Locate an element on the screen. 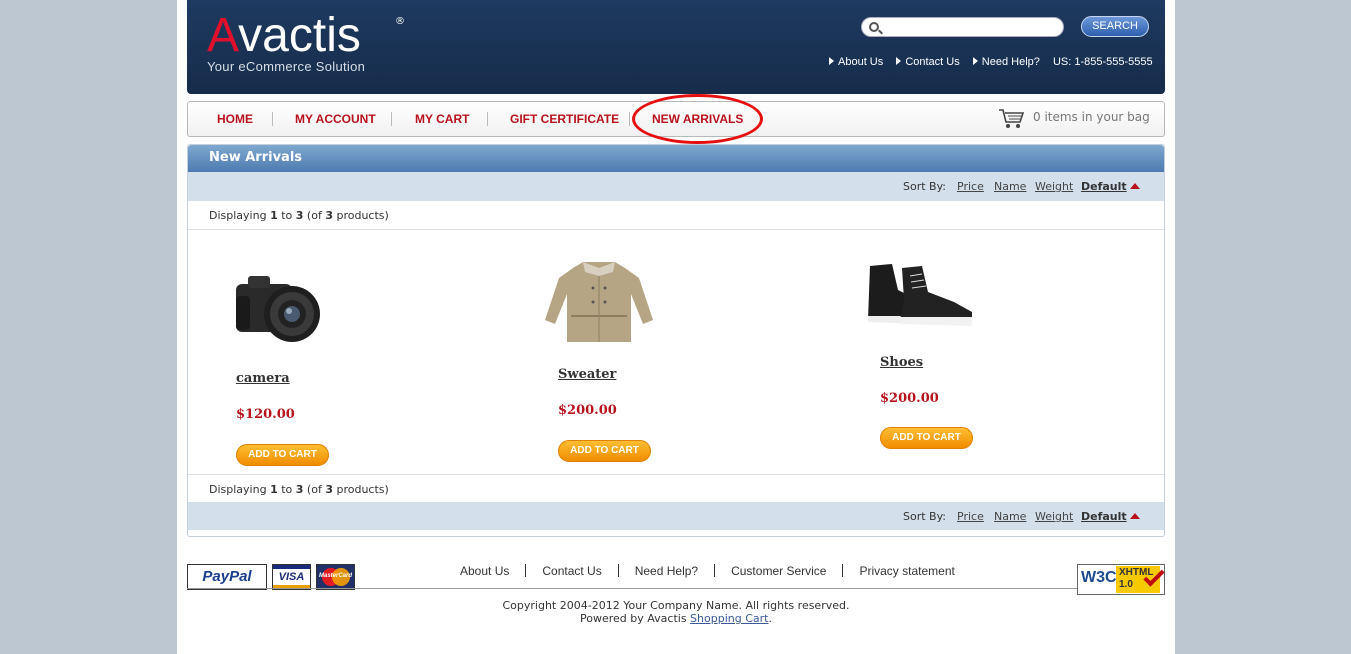 The width and height of the screenshot is (1351, 654). footer-link-help: Need Help? is located at coordinates (666, 571).